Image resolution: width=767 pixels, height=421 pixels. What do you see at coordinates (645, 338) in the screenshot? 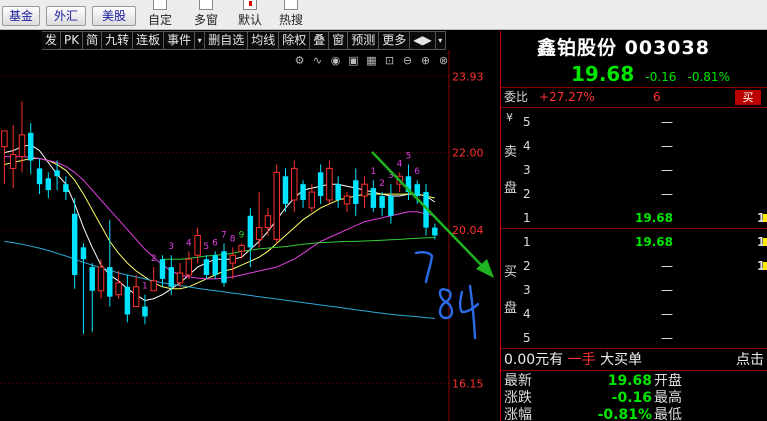
I see `buy-level-row: 5—` at bounding box center [645, 338].